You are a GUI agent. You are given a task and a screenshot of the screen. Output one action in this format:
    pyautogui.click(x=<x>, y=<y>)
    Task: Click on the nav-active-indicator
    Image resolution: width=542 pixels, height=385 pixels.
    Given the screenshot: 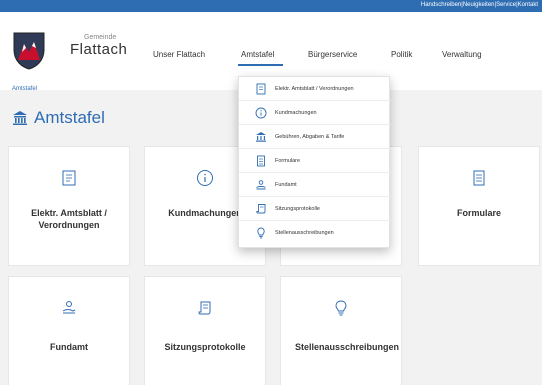 What is the action you would take?
    pyautogui.click(x=260, y=65)
    